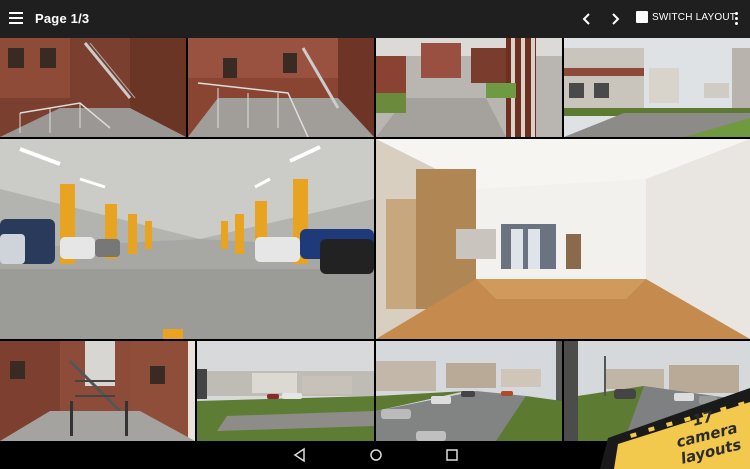  Describe the element at coordinates (452, 455) in the screenshot. I see `recents-icon` at that location.